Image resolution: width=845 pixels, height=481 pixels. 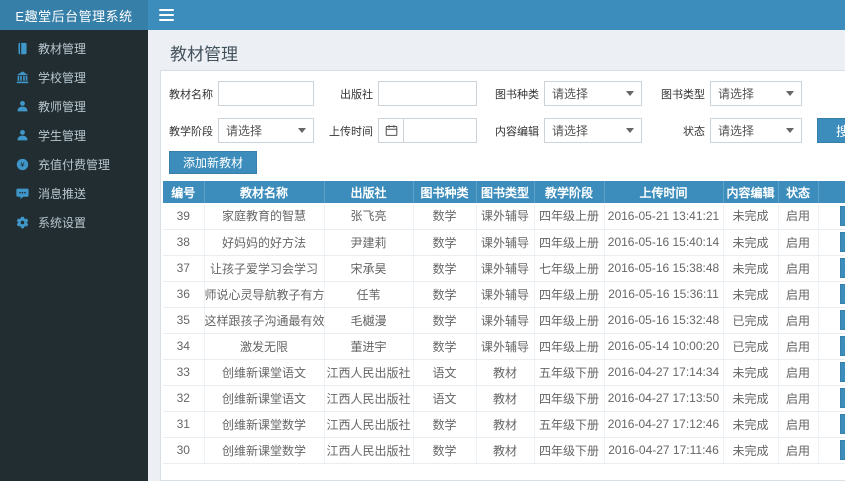 I want to click on table-cell: 33, so click(x=184, y=372).